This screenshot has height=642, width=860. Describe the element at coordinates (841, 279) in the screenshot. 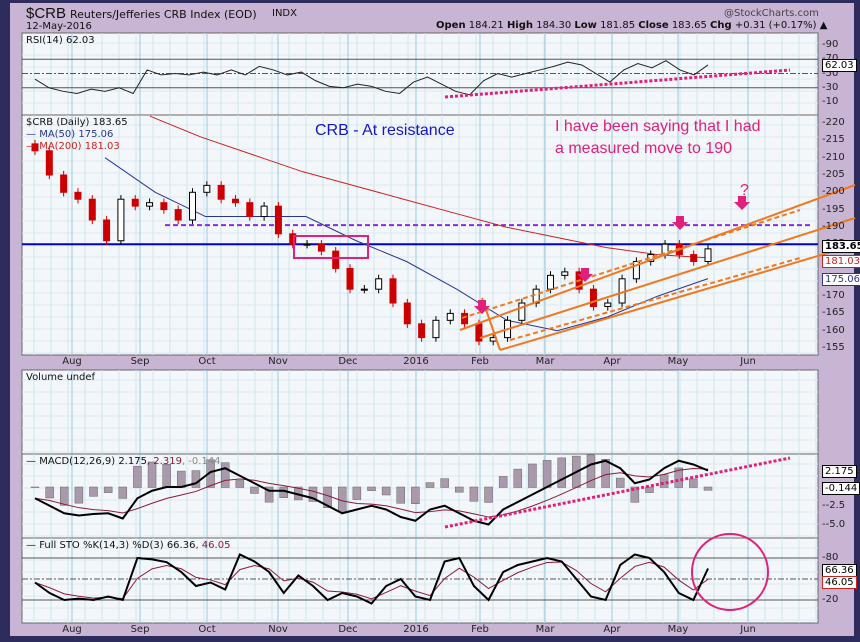

I see `ma50-current-tag: 175.06` at that location.